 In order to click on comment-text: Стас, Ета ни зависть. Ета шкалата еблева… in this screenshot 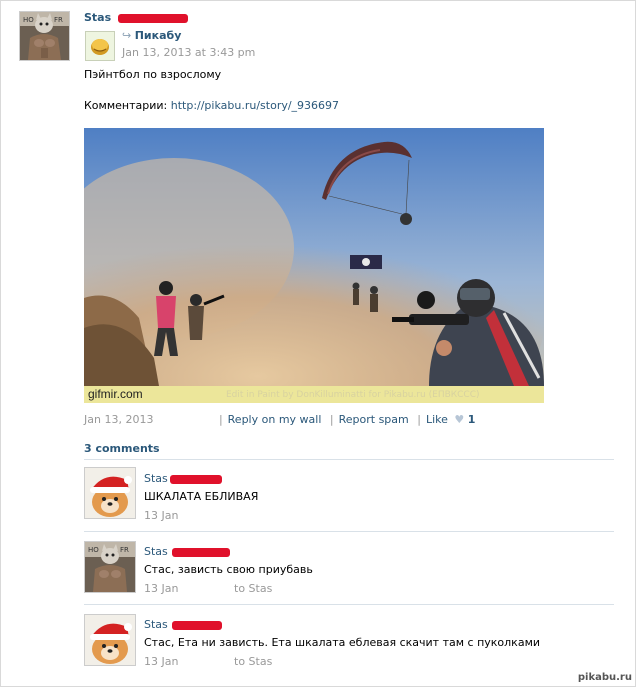, I will do `click(342, 642)`.